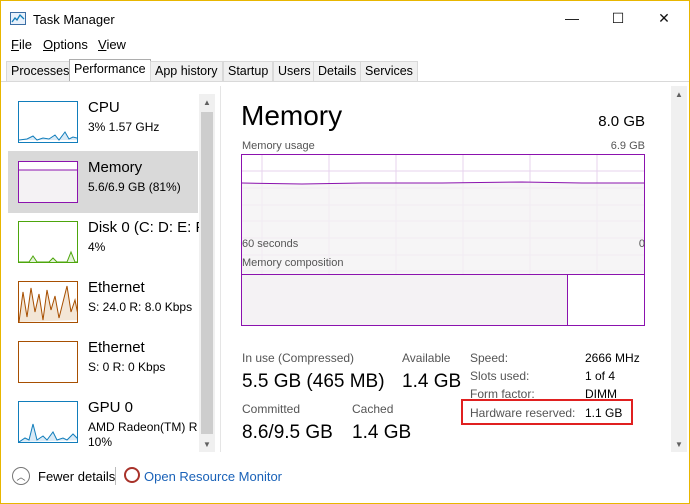  What do you see at coordinates (345, 18) in the screenshot?
I see `title-bar: Task Manager — ☐ ✕` at bounding box center [345, 18].